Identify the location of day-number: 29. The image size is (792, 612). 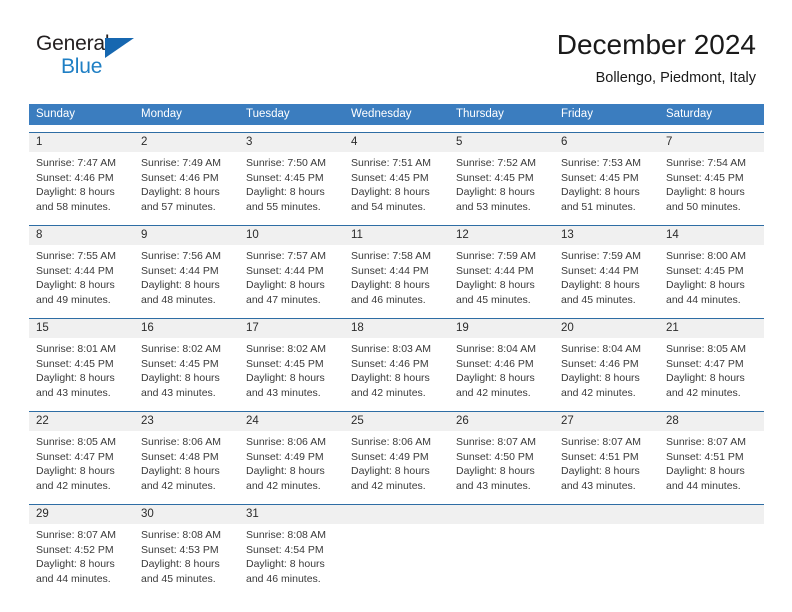
(42, 514).